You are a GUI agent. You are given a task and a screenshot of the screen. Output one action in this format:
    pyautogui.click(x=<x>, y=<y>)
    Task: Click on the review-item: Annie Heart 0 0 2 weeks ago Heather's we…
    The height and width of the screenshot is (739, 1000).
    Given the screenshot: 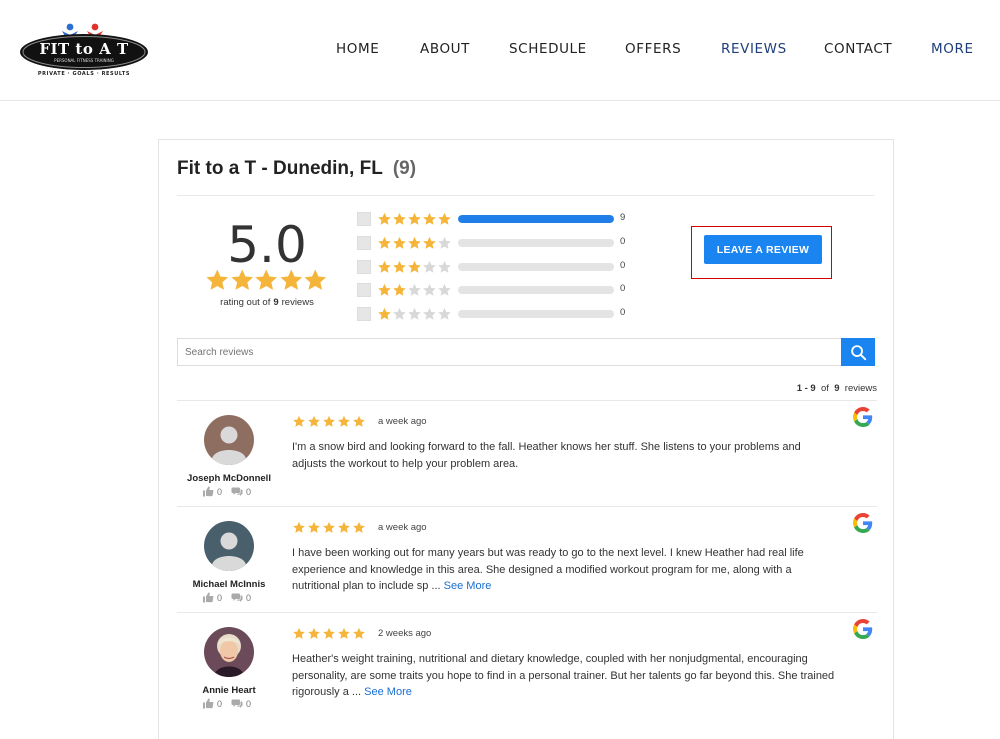 What is the action you would take?
    pyautogui.click(x=527, y=665)
    